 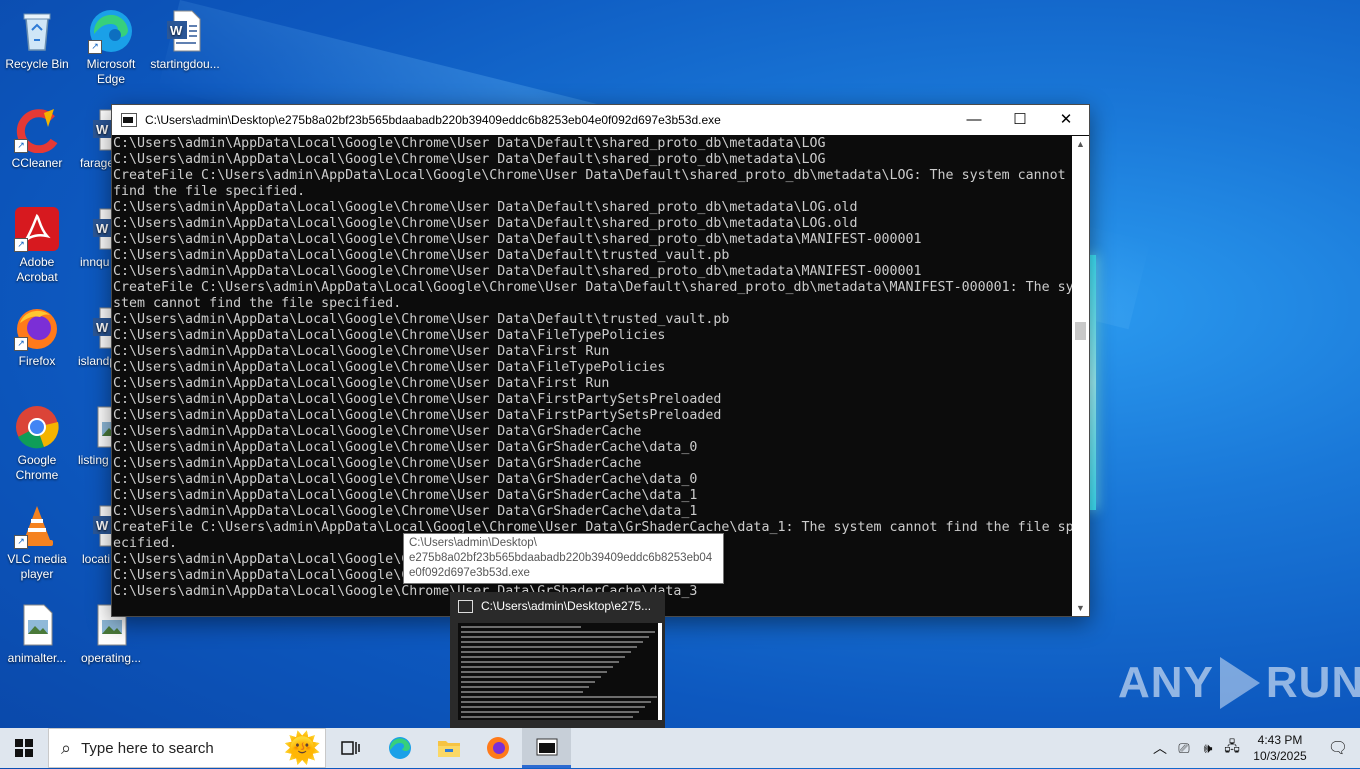 What do you see at coordinates (66, 747) in the screenshot?
I see `search-icon: ⌕` at bounding box center [66, 747].